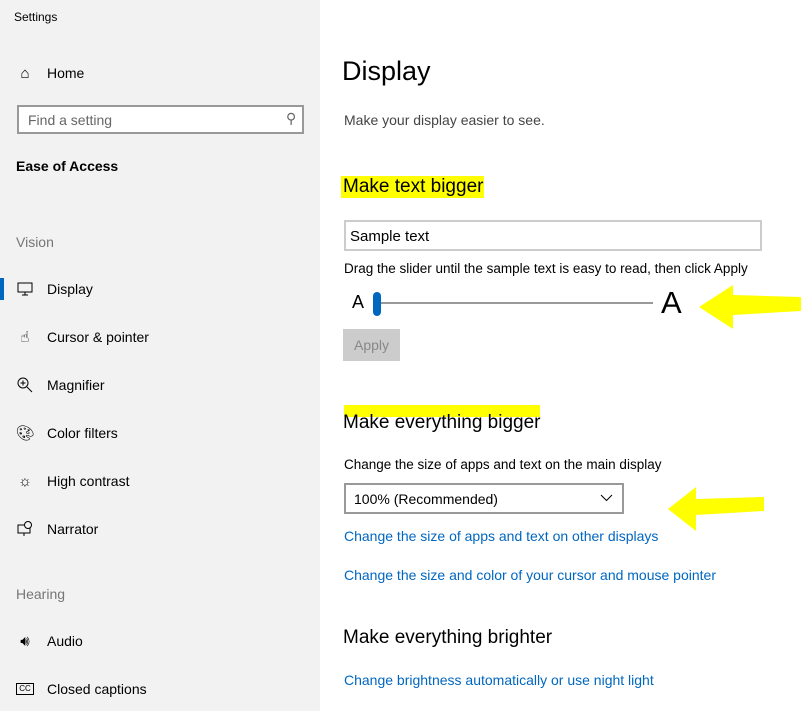 The width and height of the screenshot is (801, 711). I want to click on sidebar-item-high-contrast: ☼ High contrast, so click(160, 481).